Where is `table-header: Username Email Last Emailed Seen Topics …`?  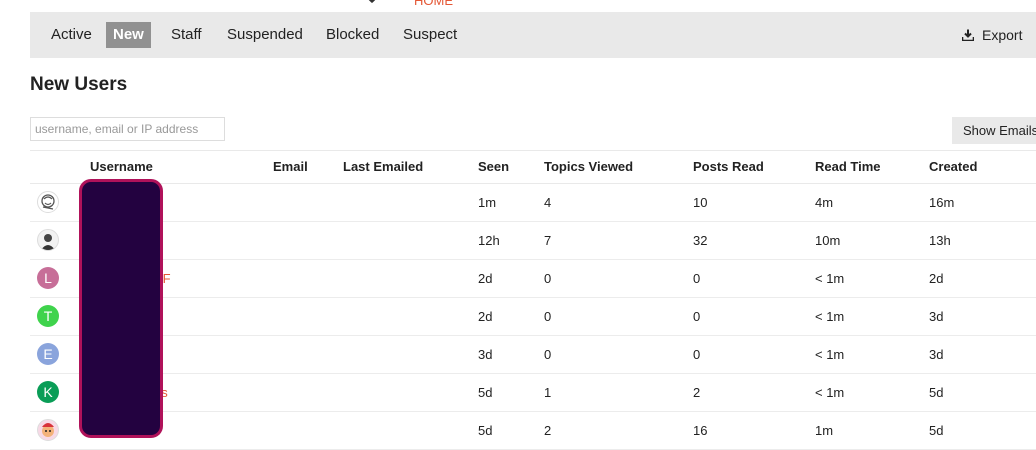 table-header: Username Email Last Emailed Seen Topics … is located at coordinates (533, 167).